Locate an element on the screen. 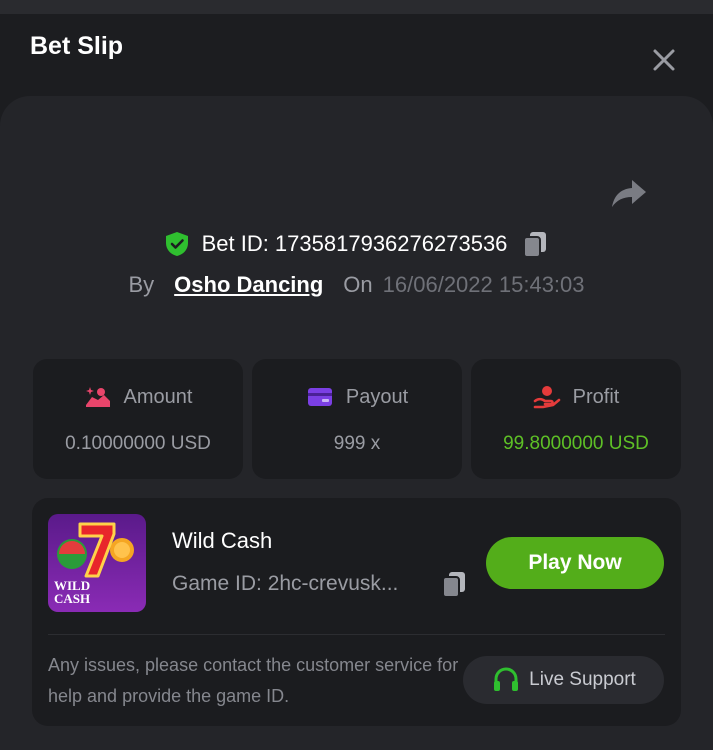  game-thumbnail: WILD CASH is located at coordinates (97, 563).